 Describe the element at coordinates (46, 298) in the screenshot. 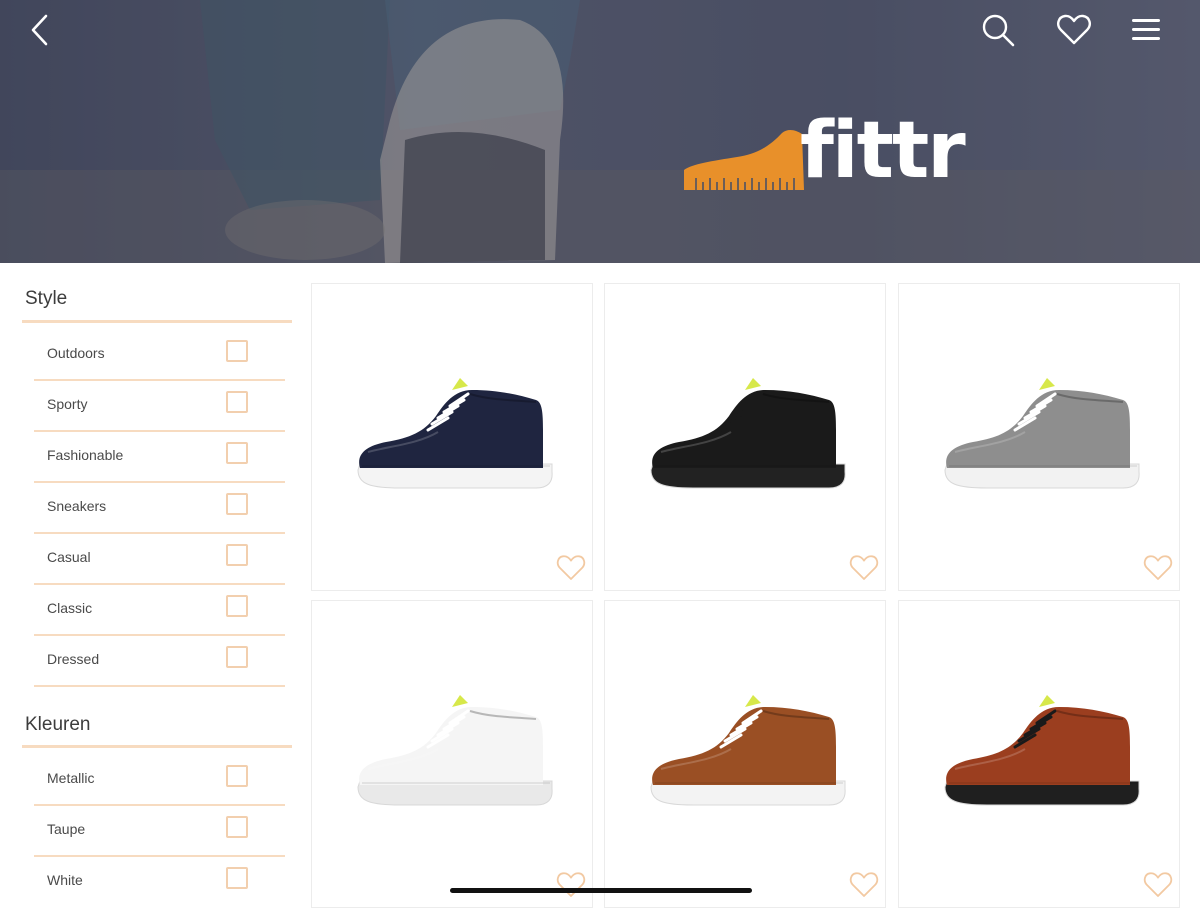

I see `style-section-title: Style` at that location.